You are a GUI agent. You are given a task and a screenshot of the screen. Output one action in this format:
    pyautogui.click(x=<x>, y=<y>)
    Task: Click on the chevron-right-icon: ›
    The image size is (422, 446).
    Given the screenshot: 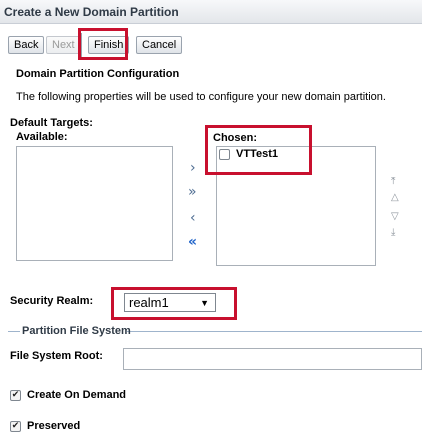 What is the action you would take?
    pyautogui.click(x=193, y=168)
    